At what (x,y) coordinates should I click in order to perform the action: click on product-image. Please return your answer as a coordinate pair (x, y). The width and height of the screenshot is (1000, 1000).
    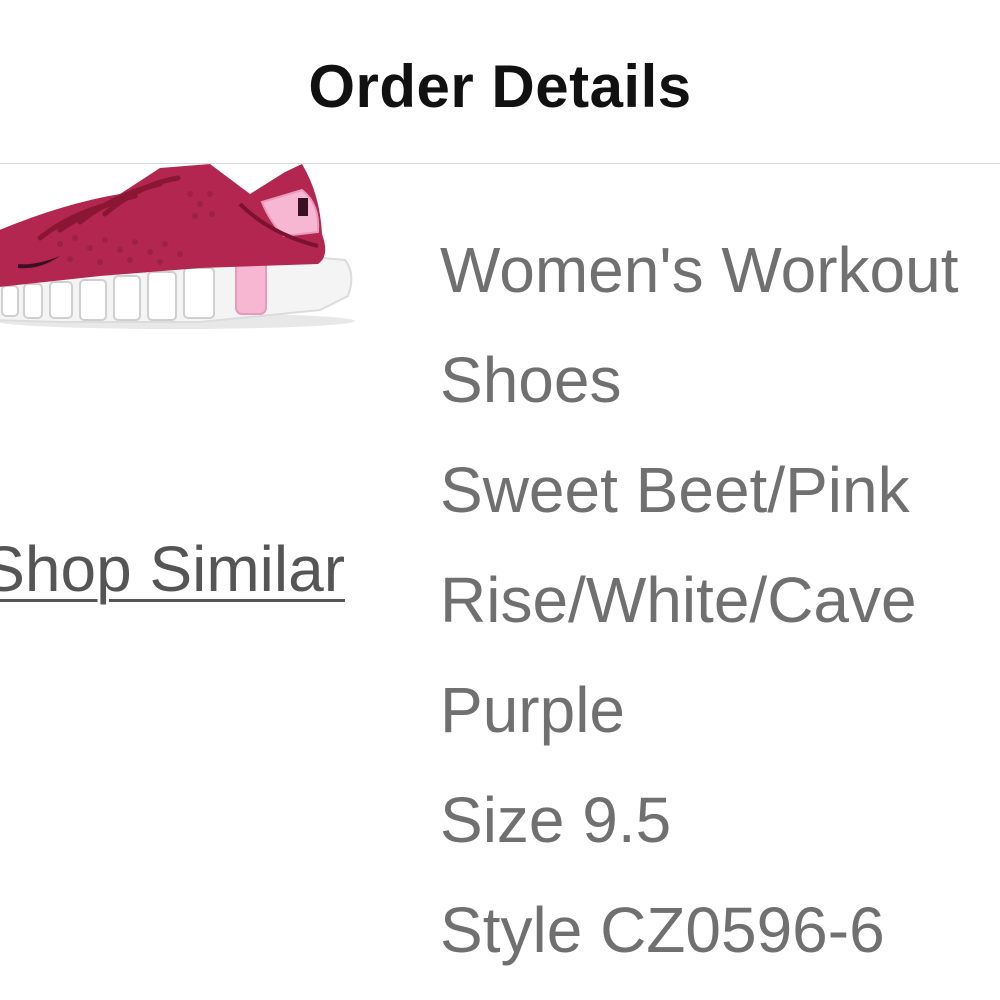
    Looking at the image, I should click on (180, 249).